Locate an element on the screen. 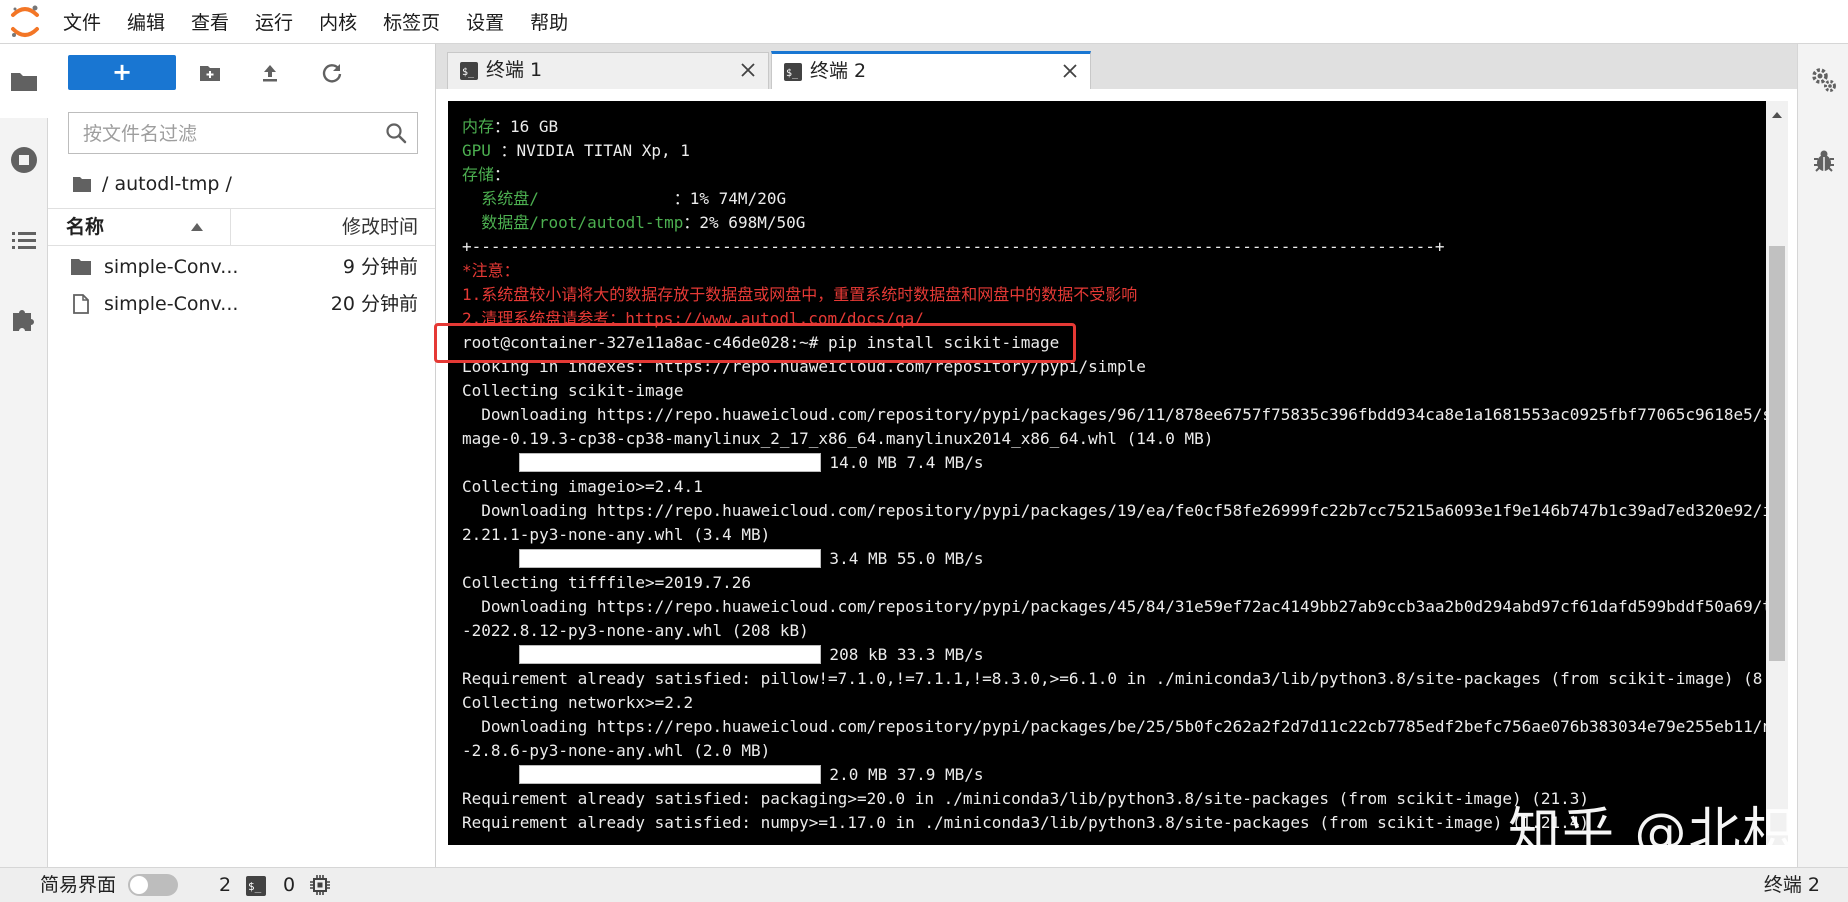  terminal-text-segment: 内存 is located at coordinates (478, 126).